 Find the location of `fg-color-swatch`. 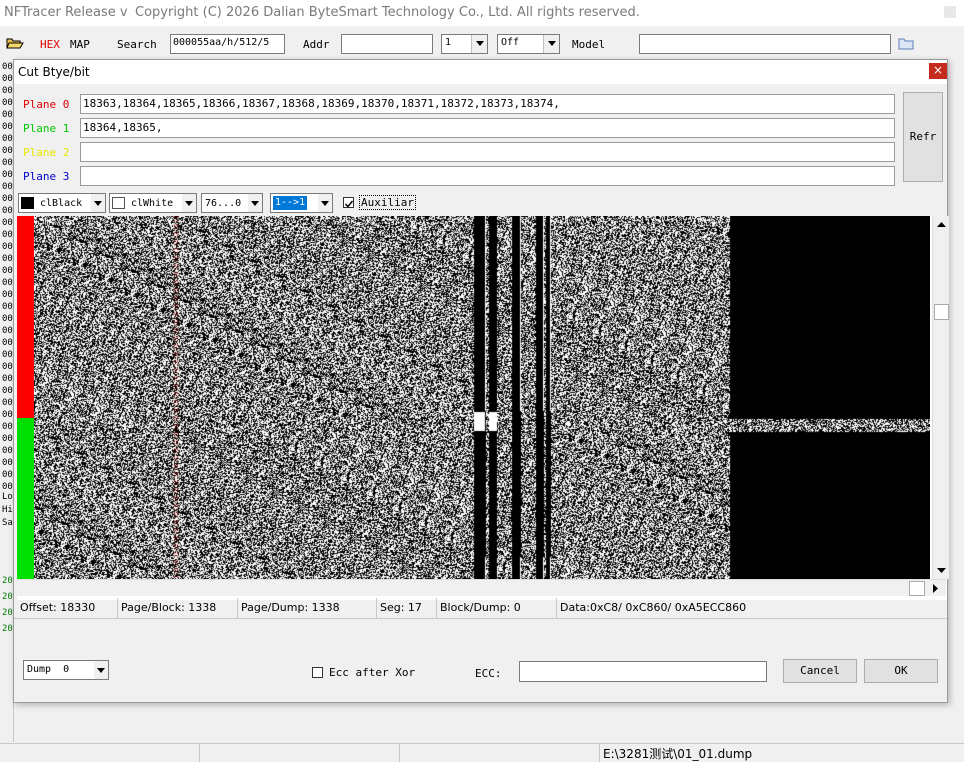

fg-color-swatch is located at coordinates (27, 203).